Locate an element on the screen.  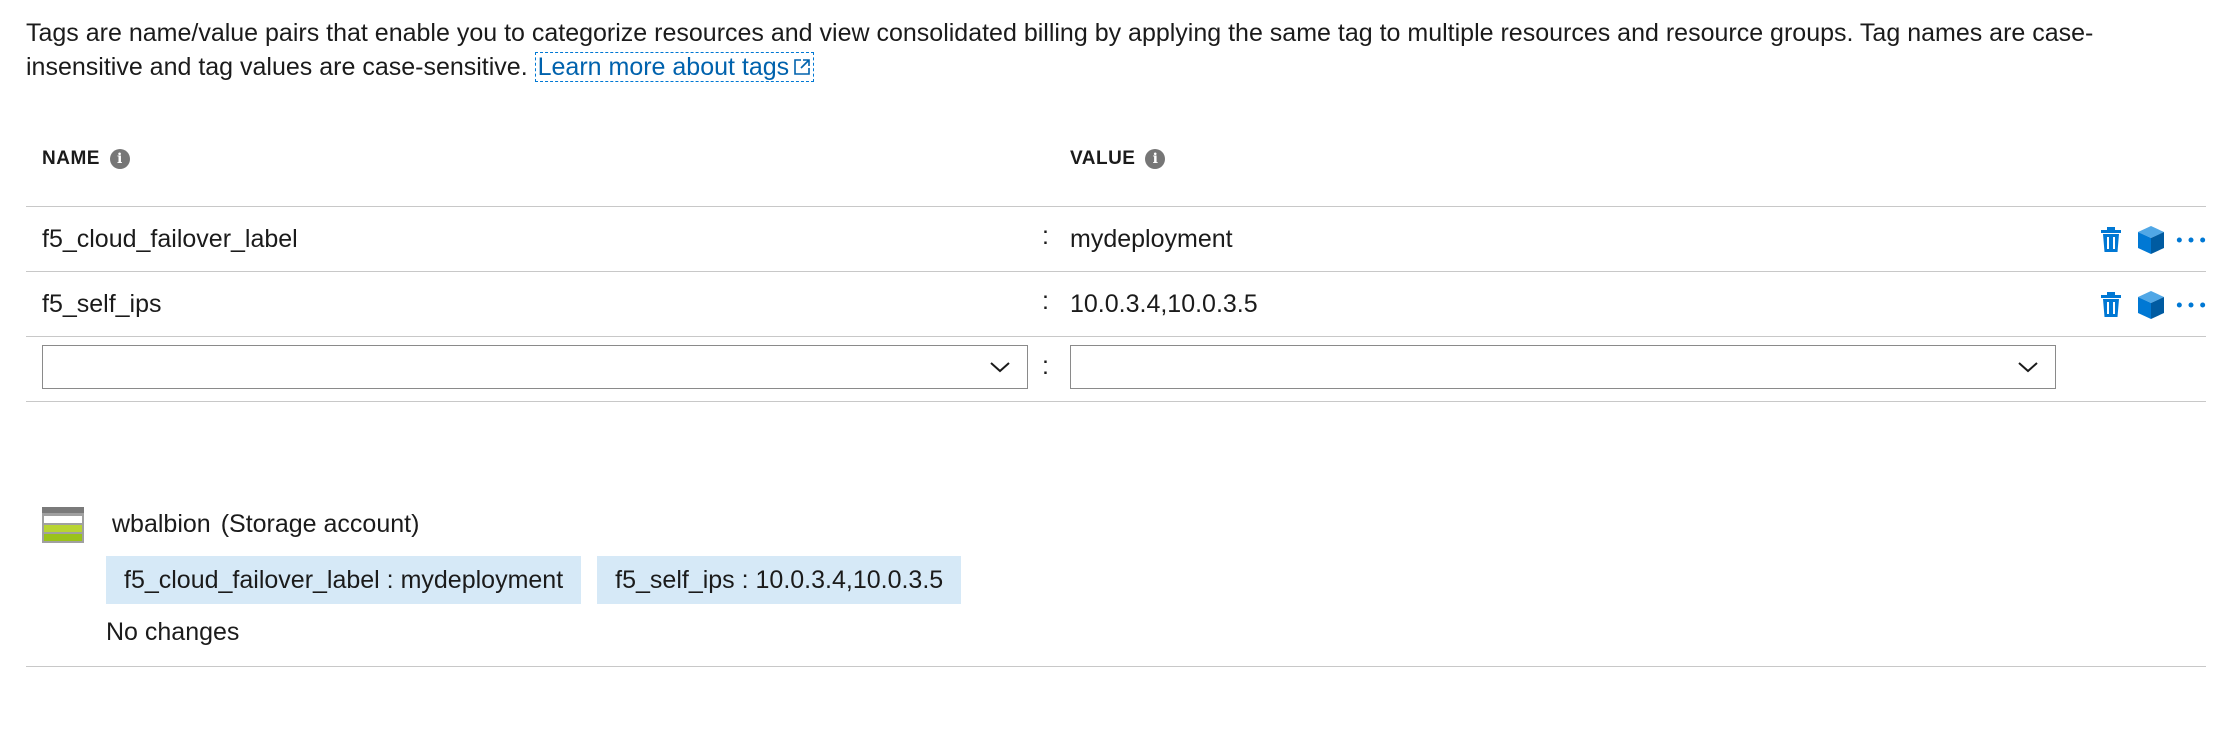
tag-name: f5_cloud_failover_label is located at coordinates (170, 239).